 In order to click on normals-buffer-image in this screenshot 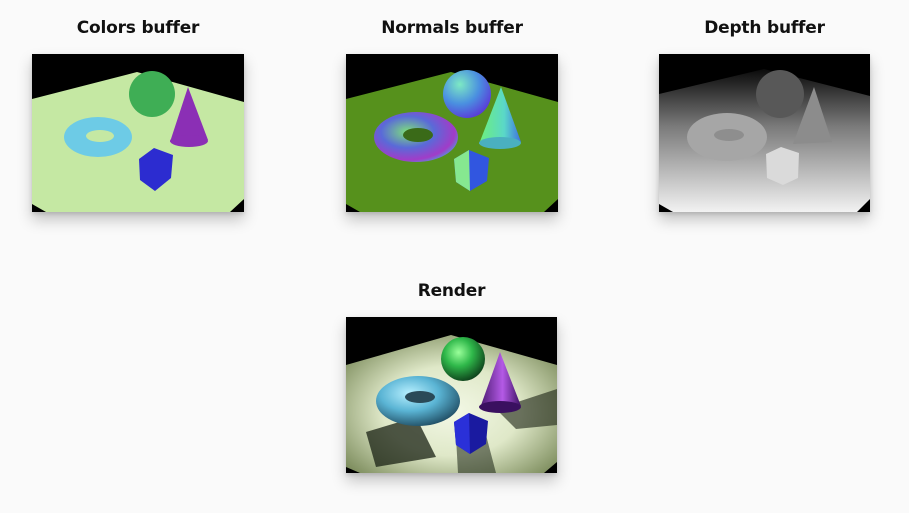, I will do `click(452, 133)`.